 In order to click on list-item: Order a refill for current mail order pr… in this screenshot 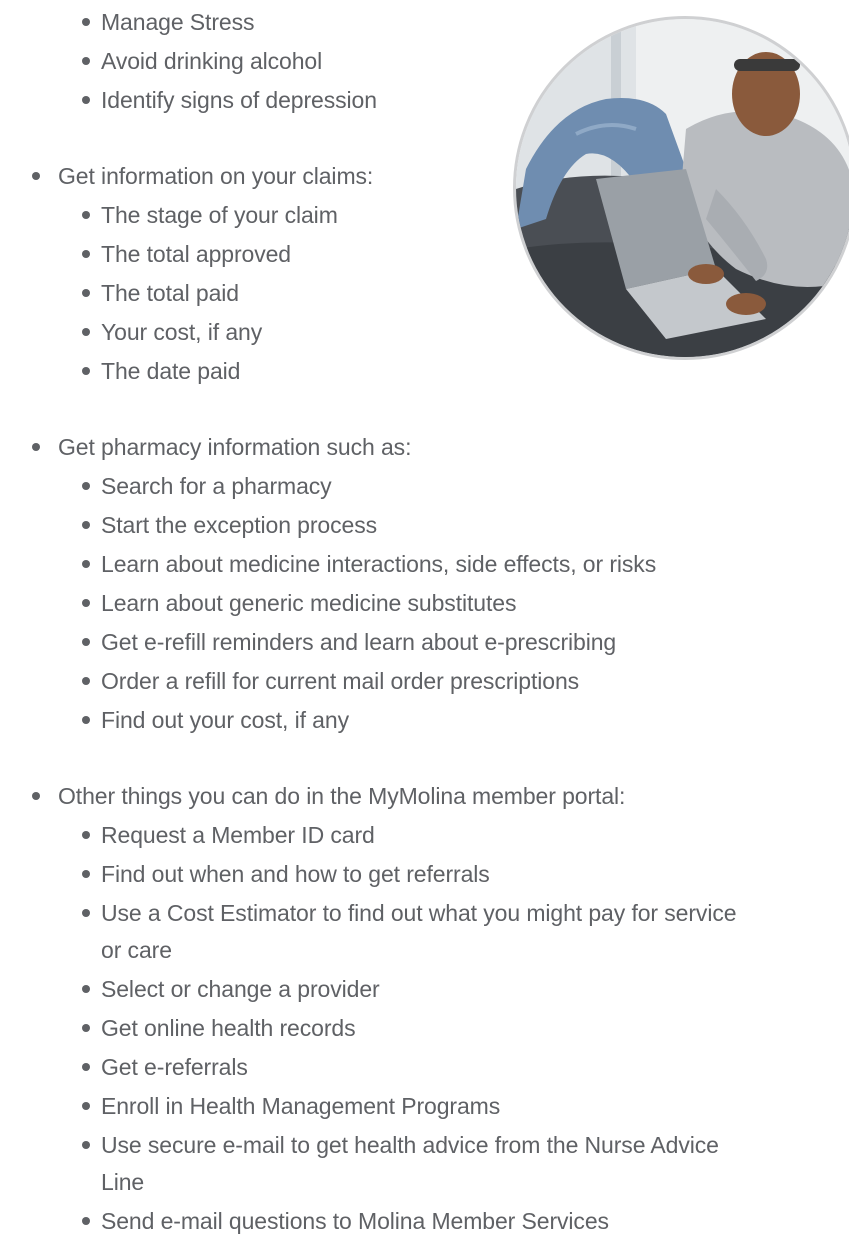, I will do `click(331, 681)`.